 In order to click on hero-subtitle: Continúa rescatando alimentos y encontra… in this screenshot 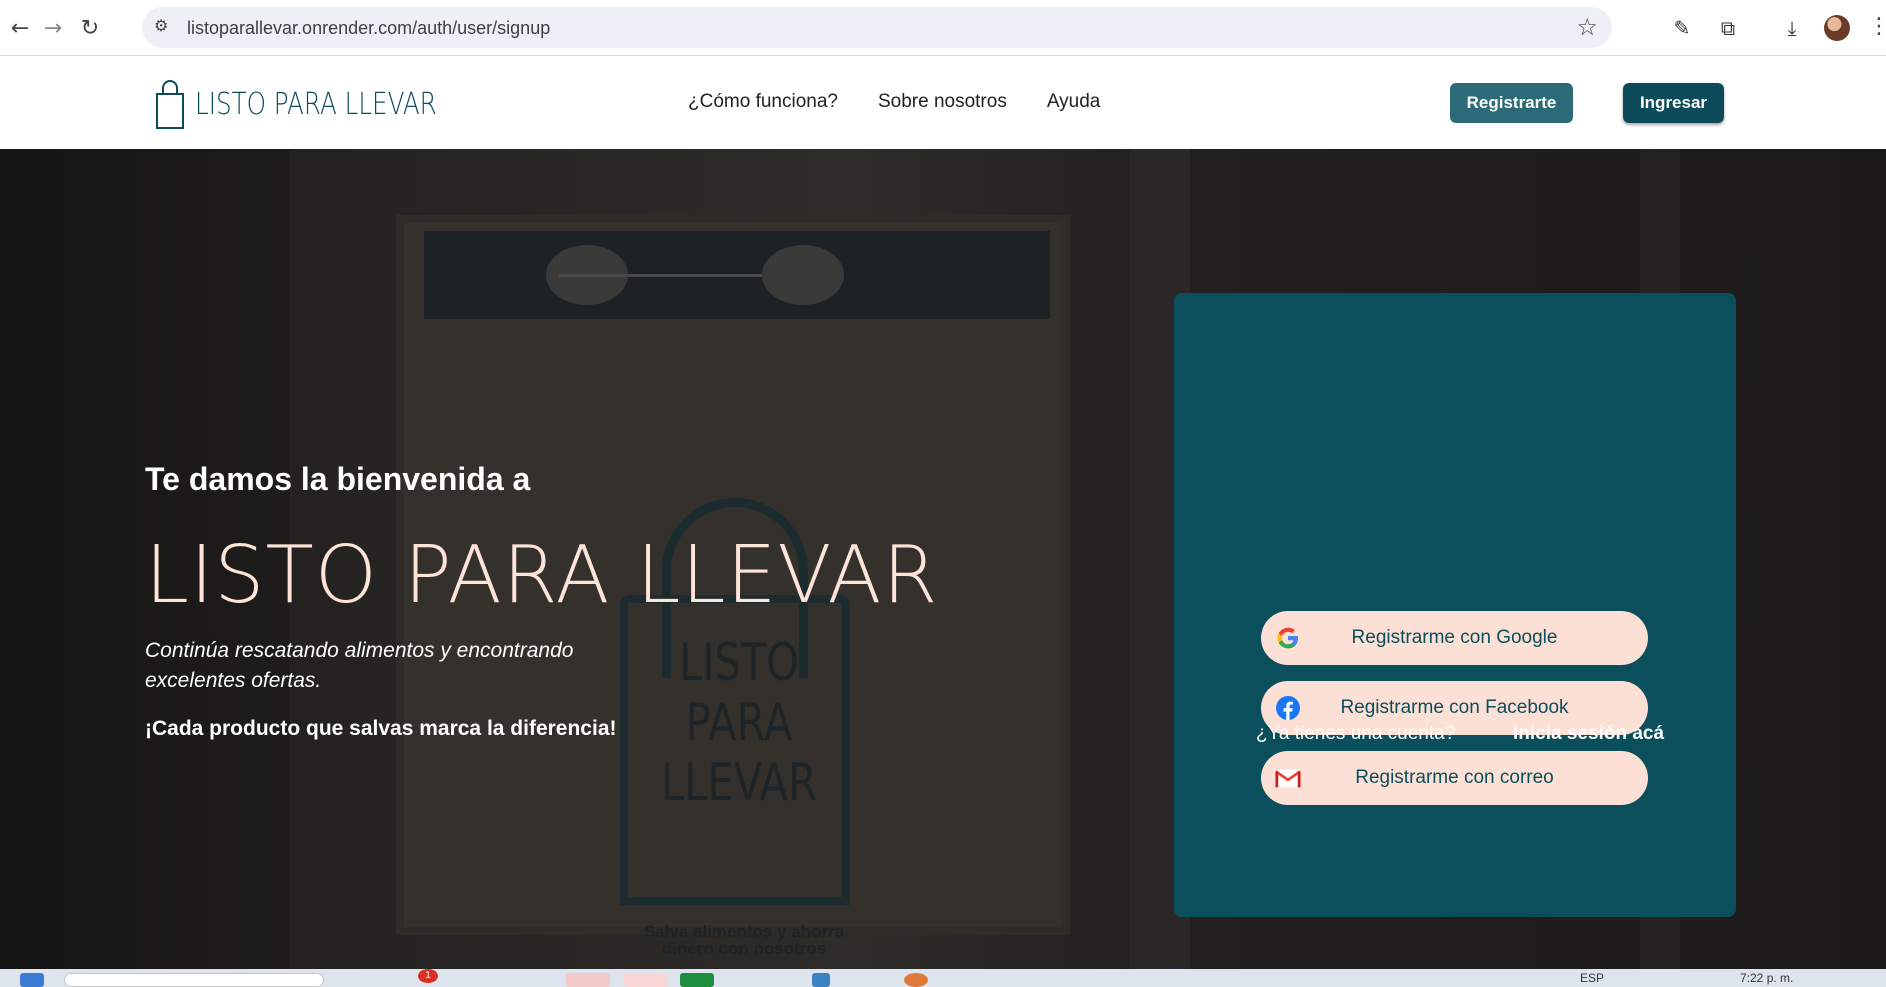, I will do `click(359, 665)`.